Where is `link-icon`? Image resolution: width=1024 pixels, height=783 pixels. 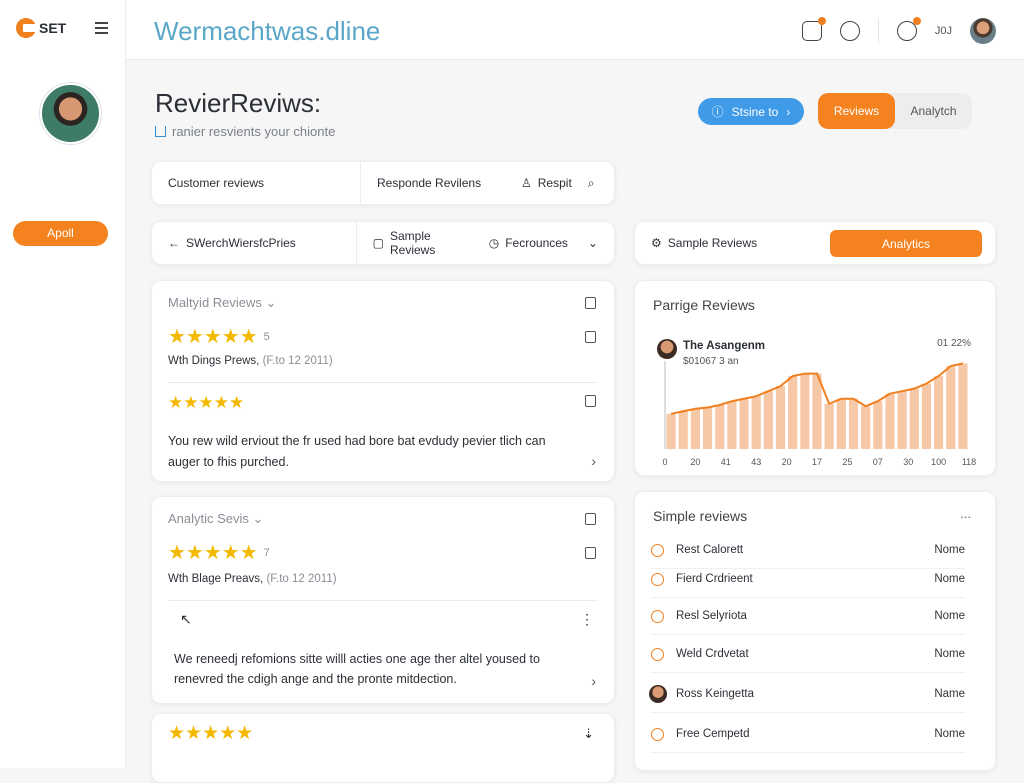
link-icon is located at coordinates (849, 31).